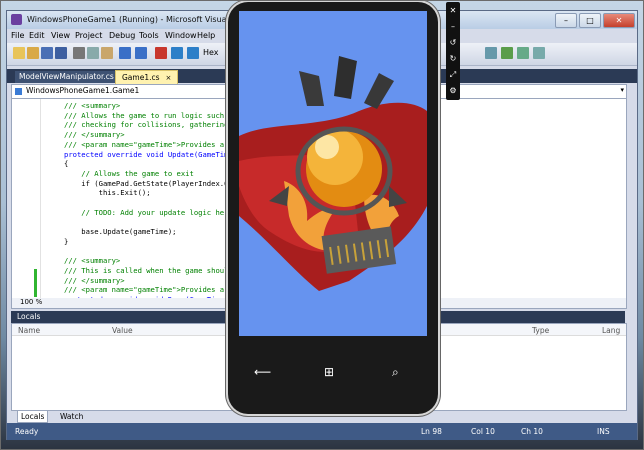  What do you see at coordinates (33, 417) in the screenshot?
I see `tab-locals: Locals` at bounding box center [33, 417].